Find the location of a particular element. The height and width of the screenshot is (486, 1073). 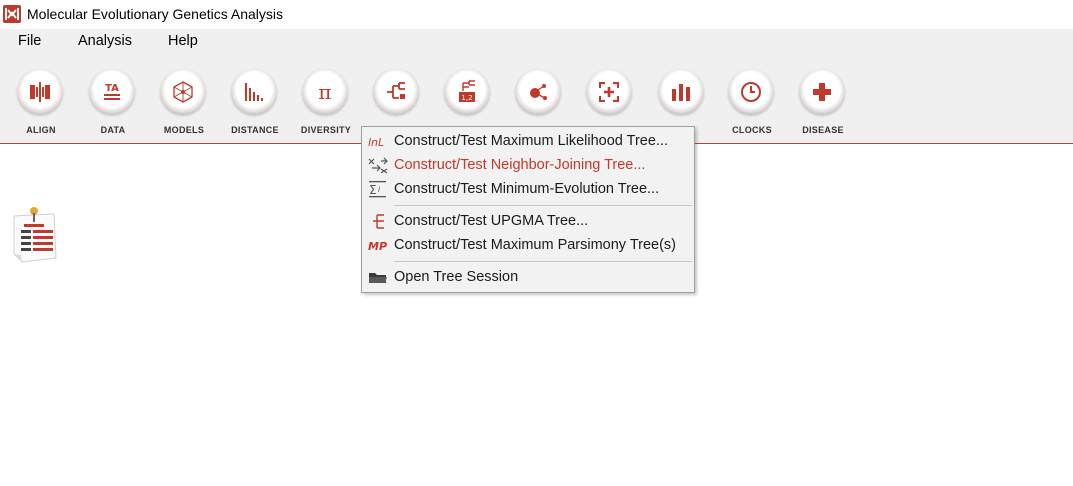

menu-file: File is located at coordinates (29, 41).